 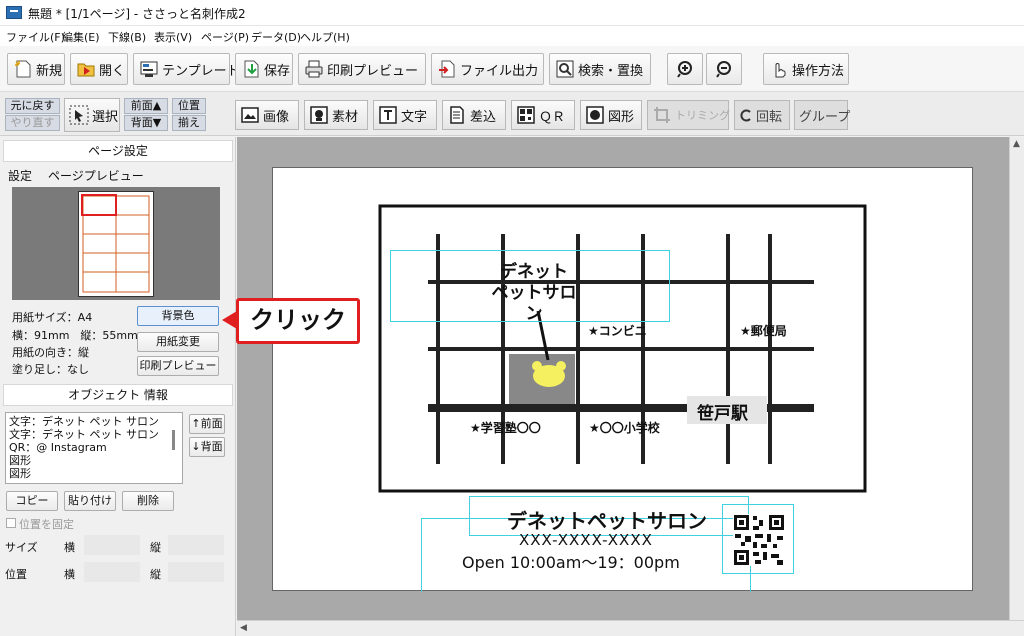 I want to click on material-label: 素材, so click(x=345, y=117).